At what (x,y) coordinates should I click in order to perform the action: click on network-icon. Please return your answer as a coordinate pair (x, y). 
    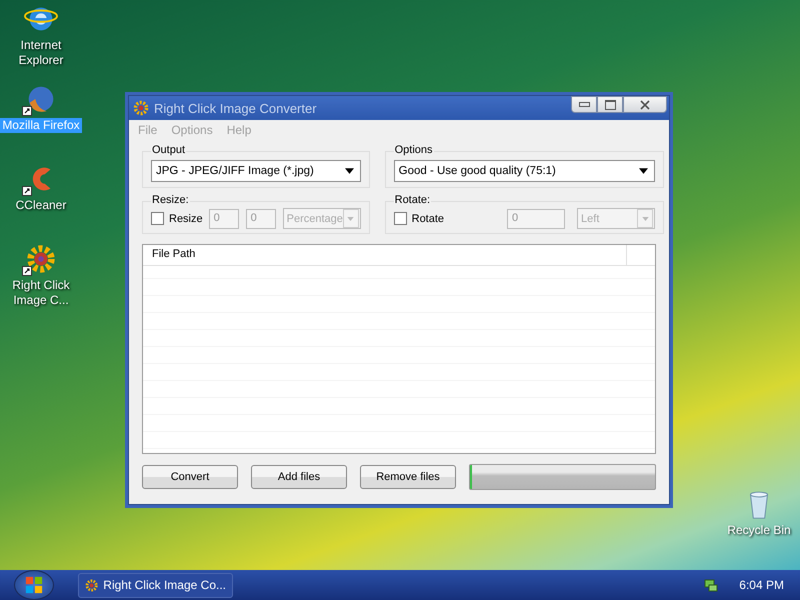
    Looking at the image, I should click on (711, 585).